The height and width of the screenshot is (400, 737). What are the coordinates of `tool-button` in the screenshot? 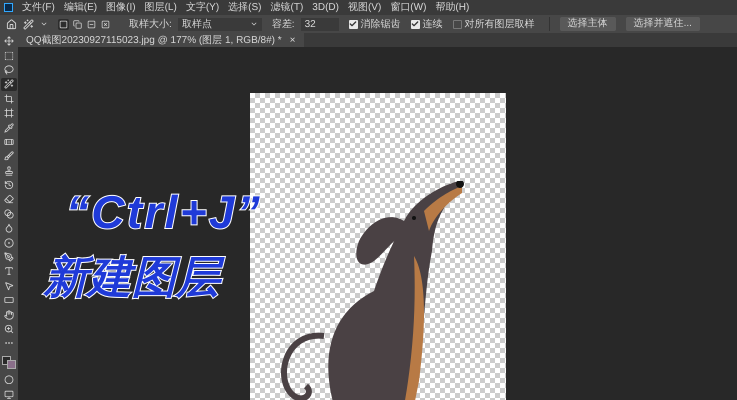 It's located at (9, 84).